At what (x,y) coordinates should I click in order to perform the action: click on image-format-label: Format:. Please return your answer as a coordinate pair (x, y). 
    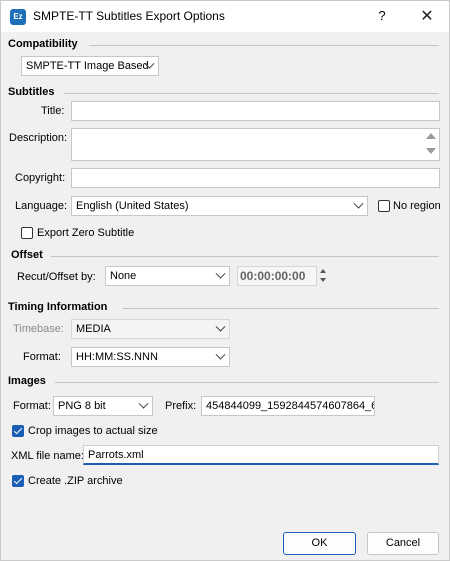
    Looking at the image, I should click on (32, 406).